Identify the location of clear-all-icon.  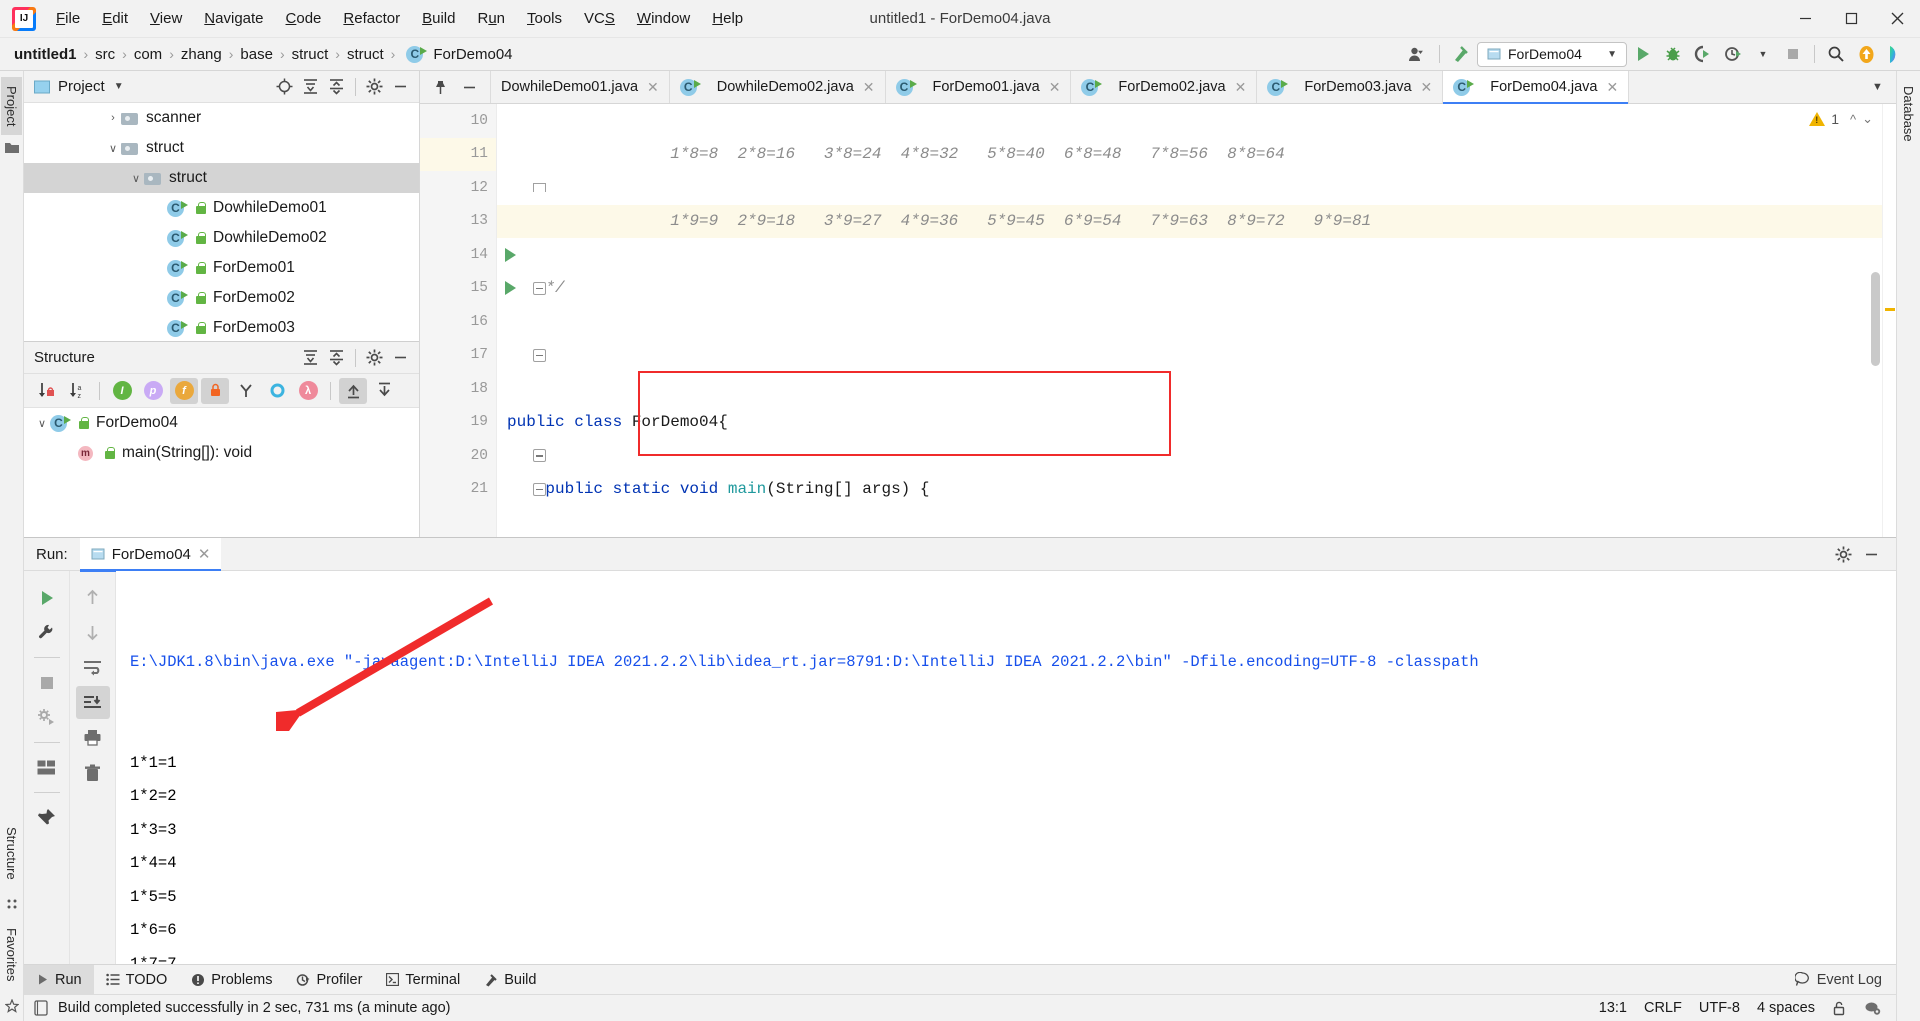
(93, 772).